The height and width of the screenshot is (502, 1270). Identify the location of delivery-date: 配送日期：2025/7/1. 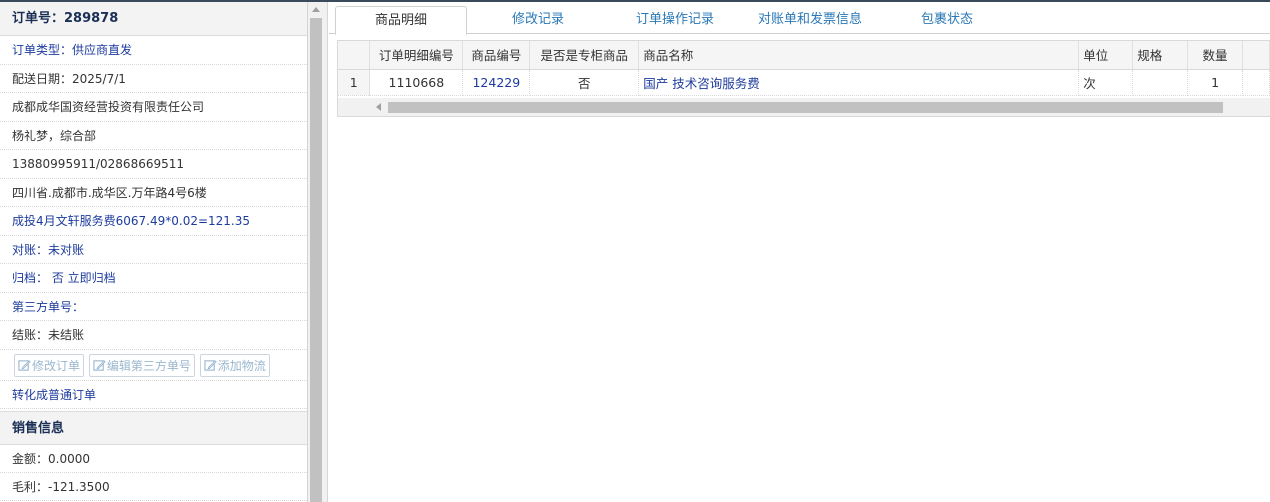
(153, 79).